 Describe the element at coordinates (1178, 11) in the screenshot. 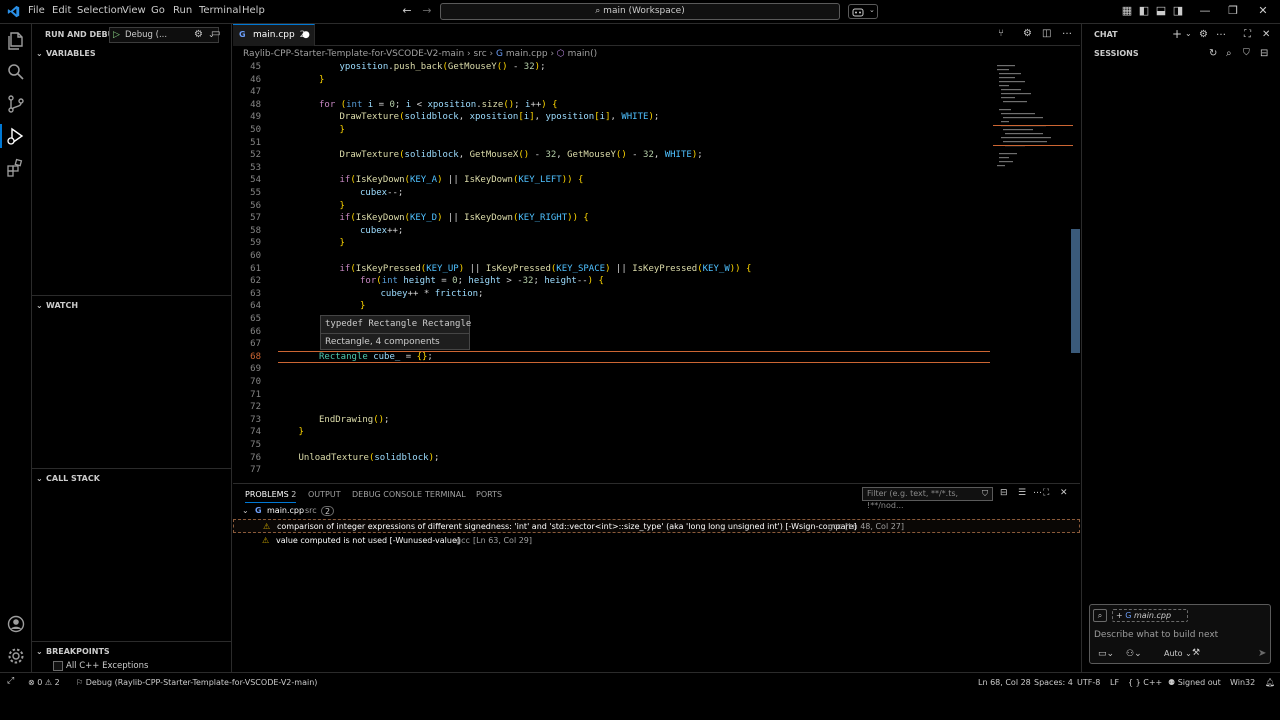

I see `toggle-secondary-sidebar-icon: ◨` at that location.